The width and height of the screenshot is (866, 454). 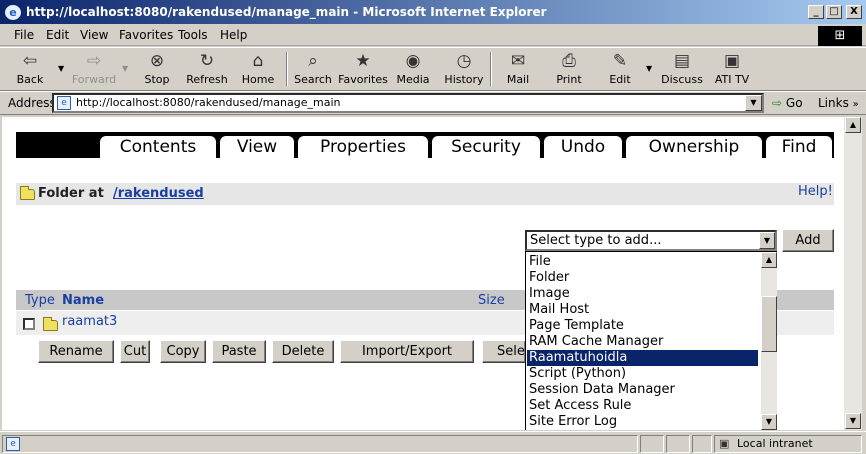 What do you see at coordinates (94, 35) in the screenshot?
I see `menu-view: View` at bounding box center [94, 35].